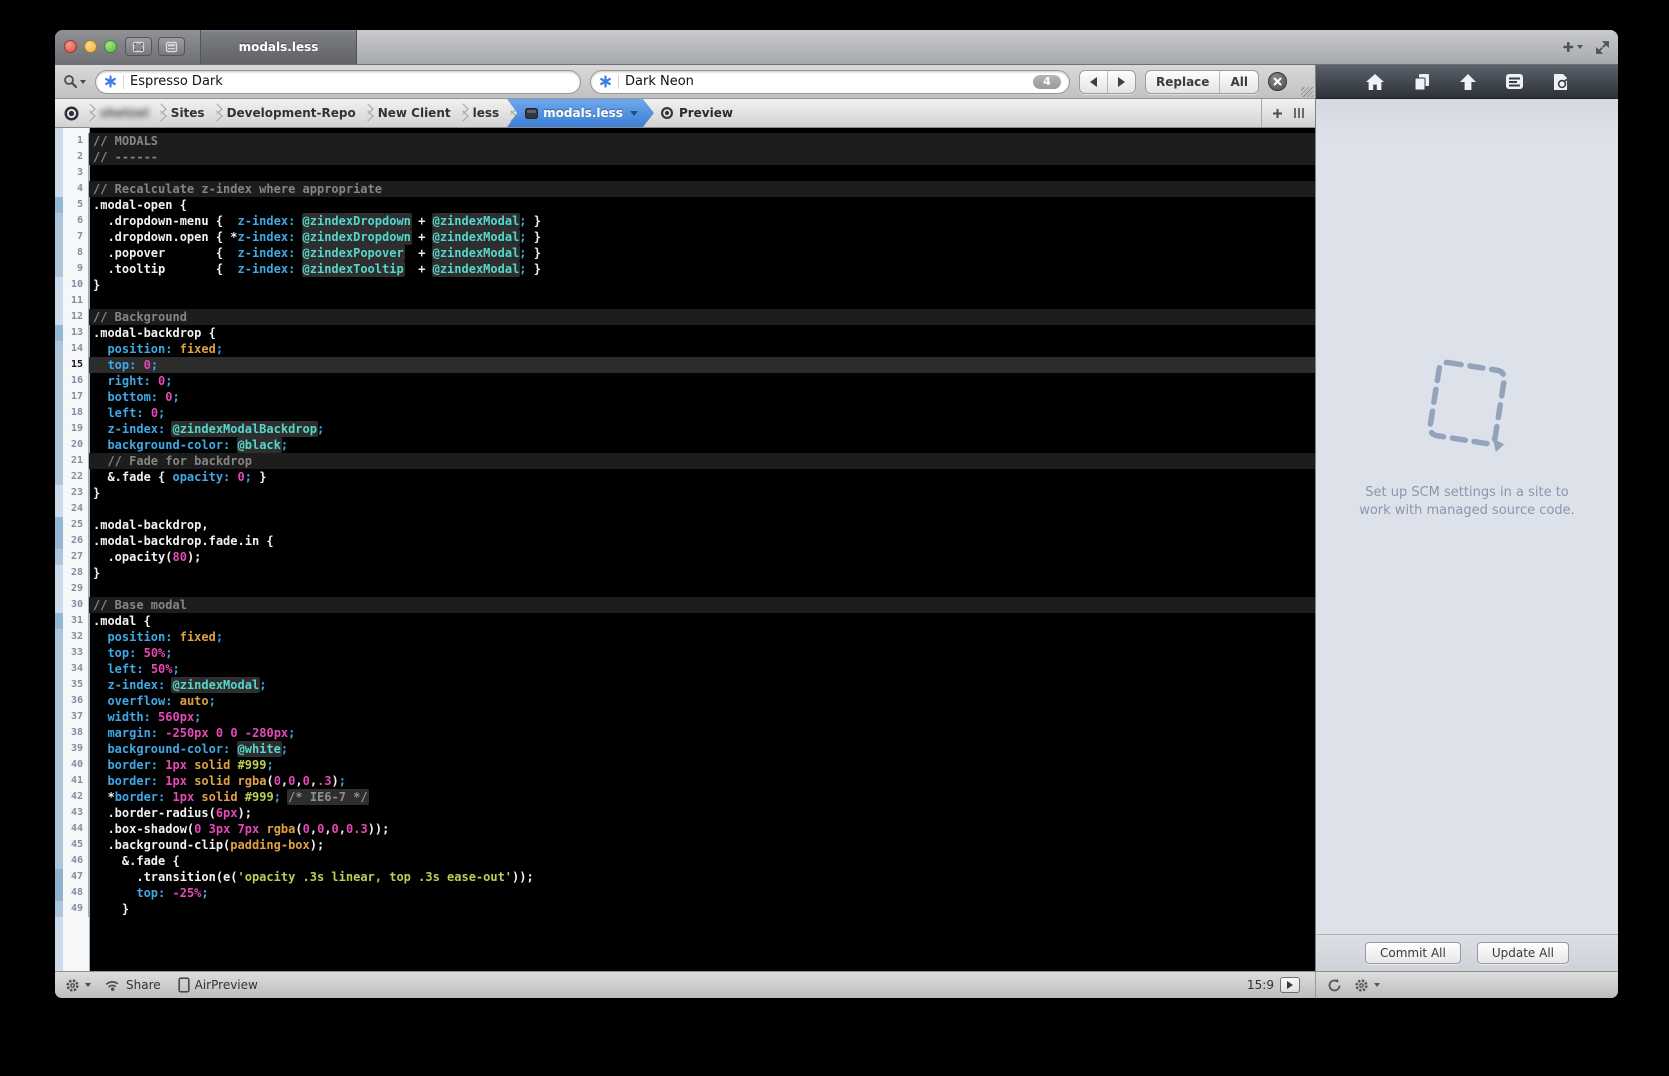 The image size is (1669, 1076). What do you see at coordinates (685, 621) in the screenshot?
I see `code-line: 31 .modal {` at bounding box center [685, 621].